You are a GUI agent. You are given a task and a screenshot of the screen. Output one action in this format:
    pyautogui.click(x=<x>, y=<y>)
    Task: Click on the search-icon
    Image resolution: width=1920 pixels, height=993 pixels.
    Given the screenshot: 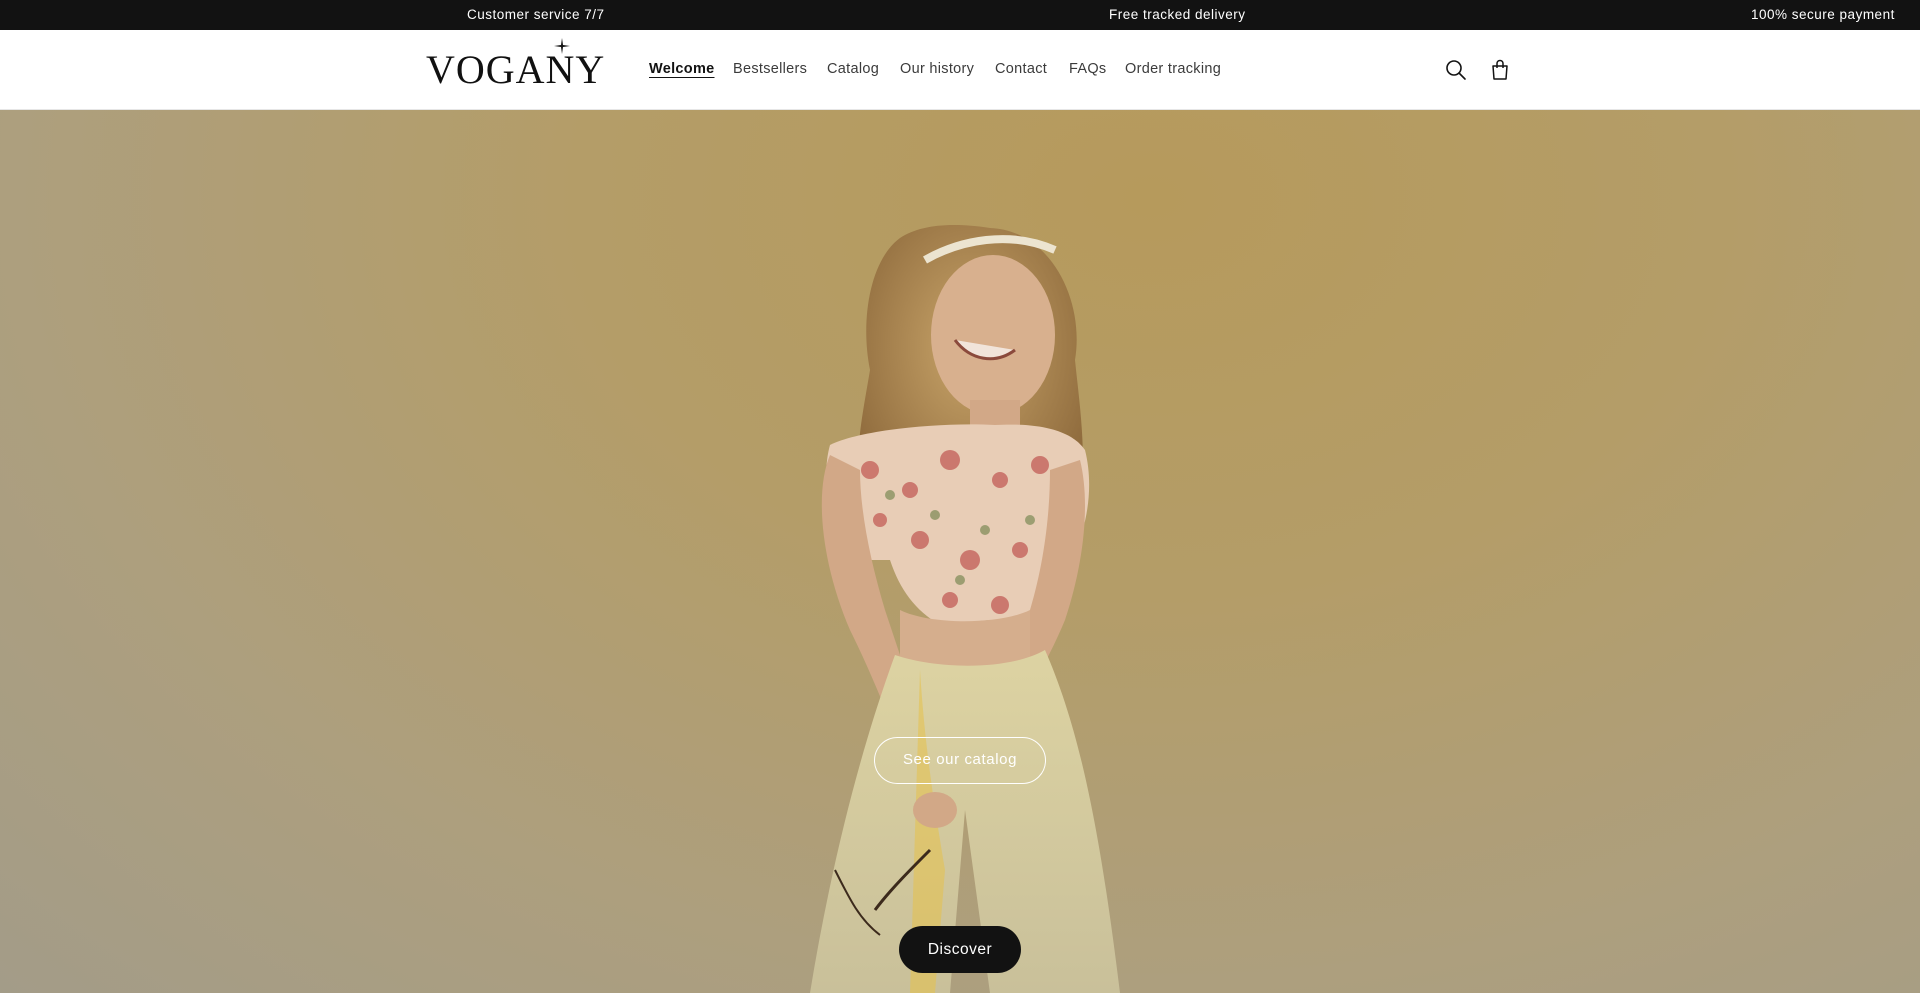 What is the action you would take?
    pyautogui.click(x=1456, y=70)
    